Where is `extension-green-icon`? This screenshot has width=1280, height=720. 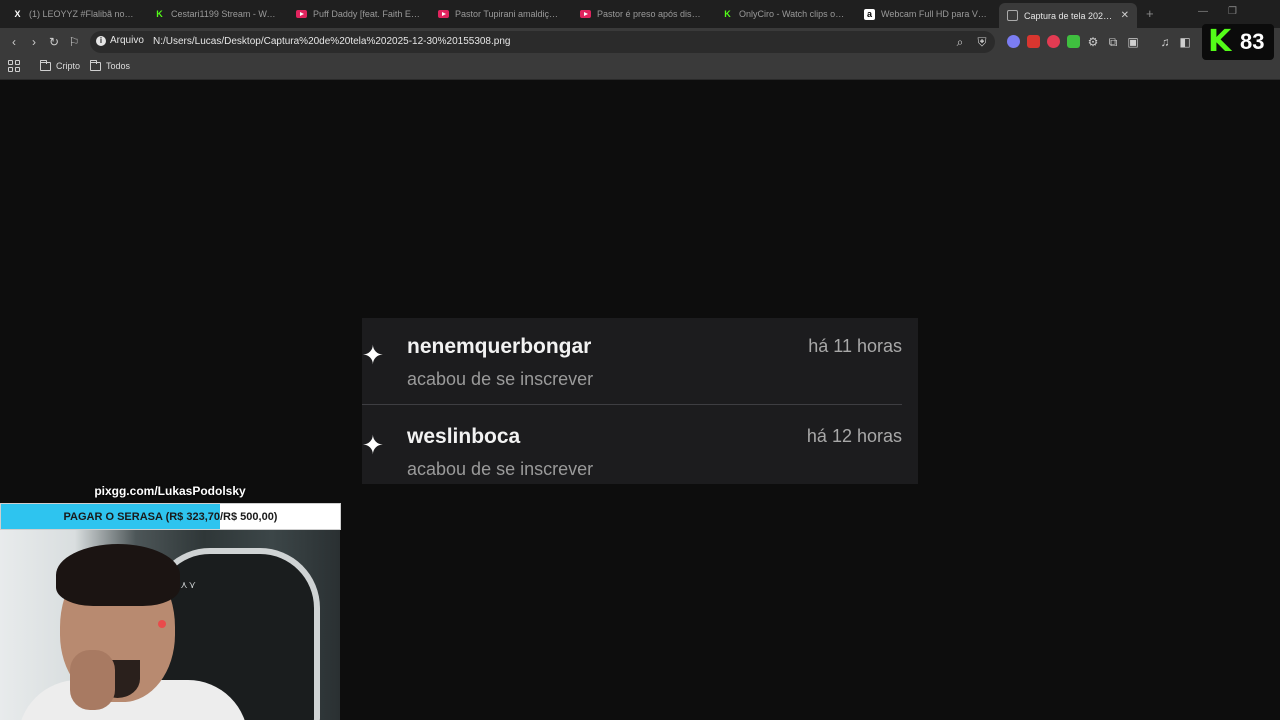 extension-green-icon is located at coordinates (1073, 41).